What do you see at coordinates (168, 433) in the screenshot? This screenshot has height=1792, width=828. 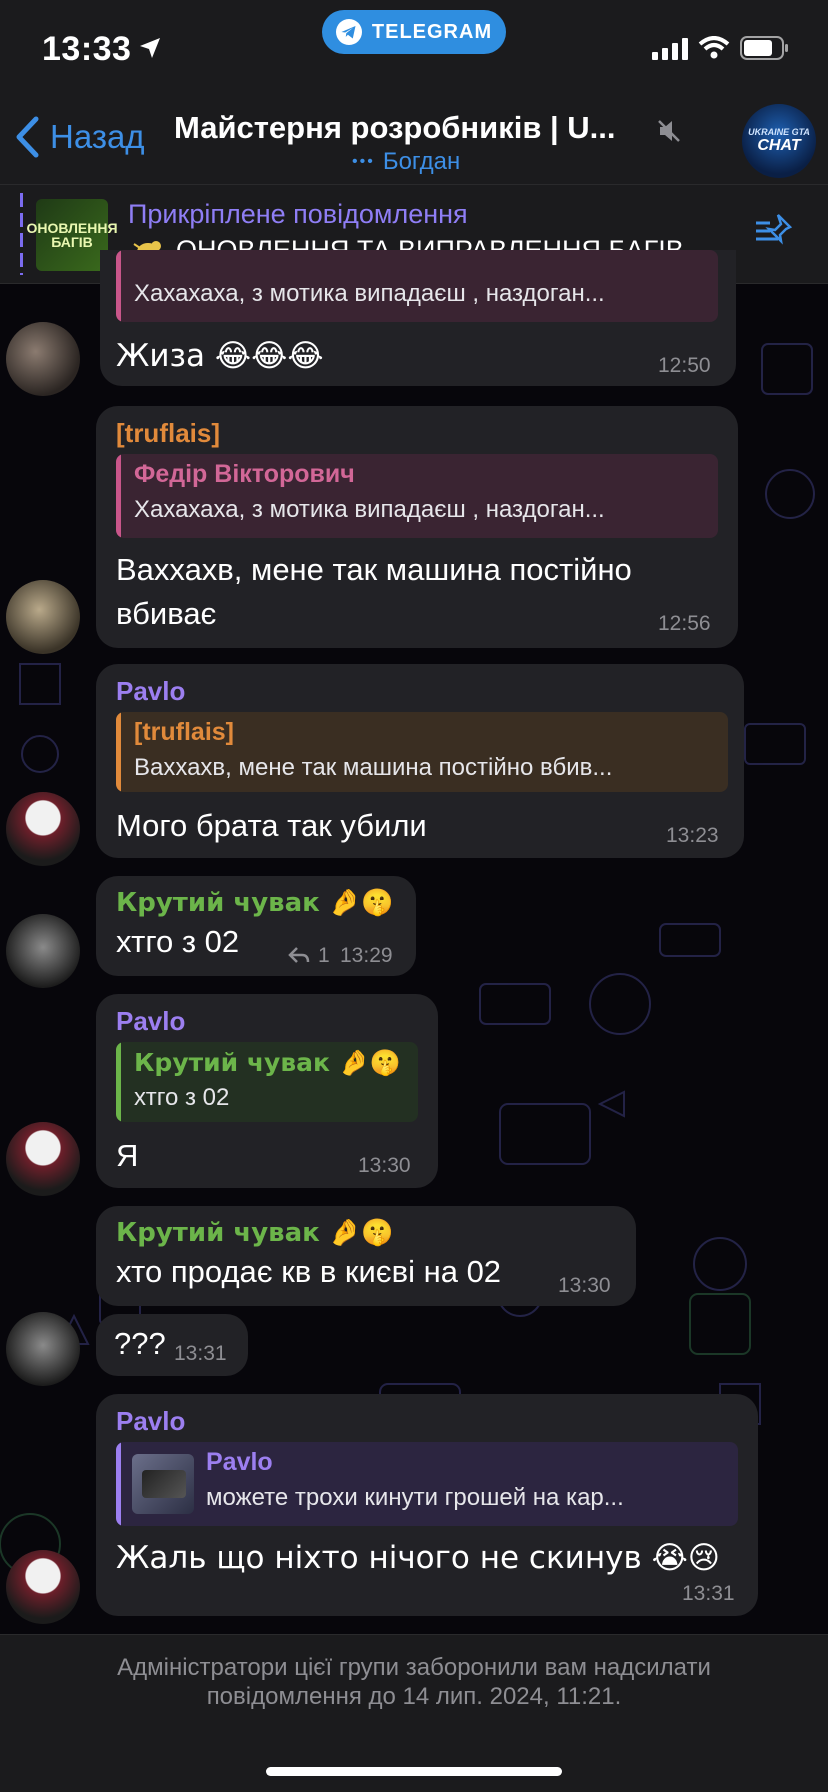 I see `sender-name: [truflais]` at bounding box center [168, 433].